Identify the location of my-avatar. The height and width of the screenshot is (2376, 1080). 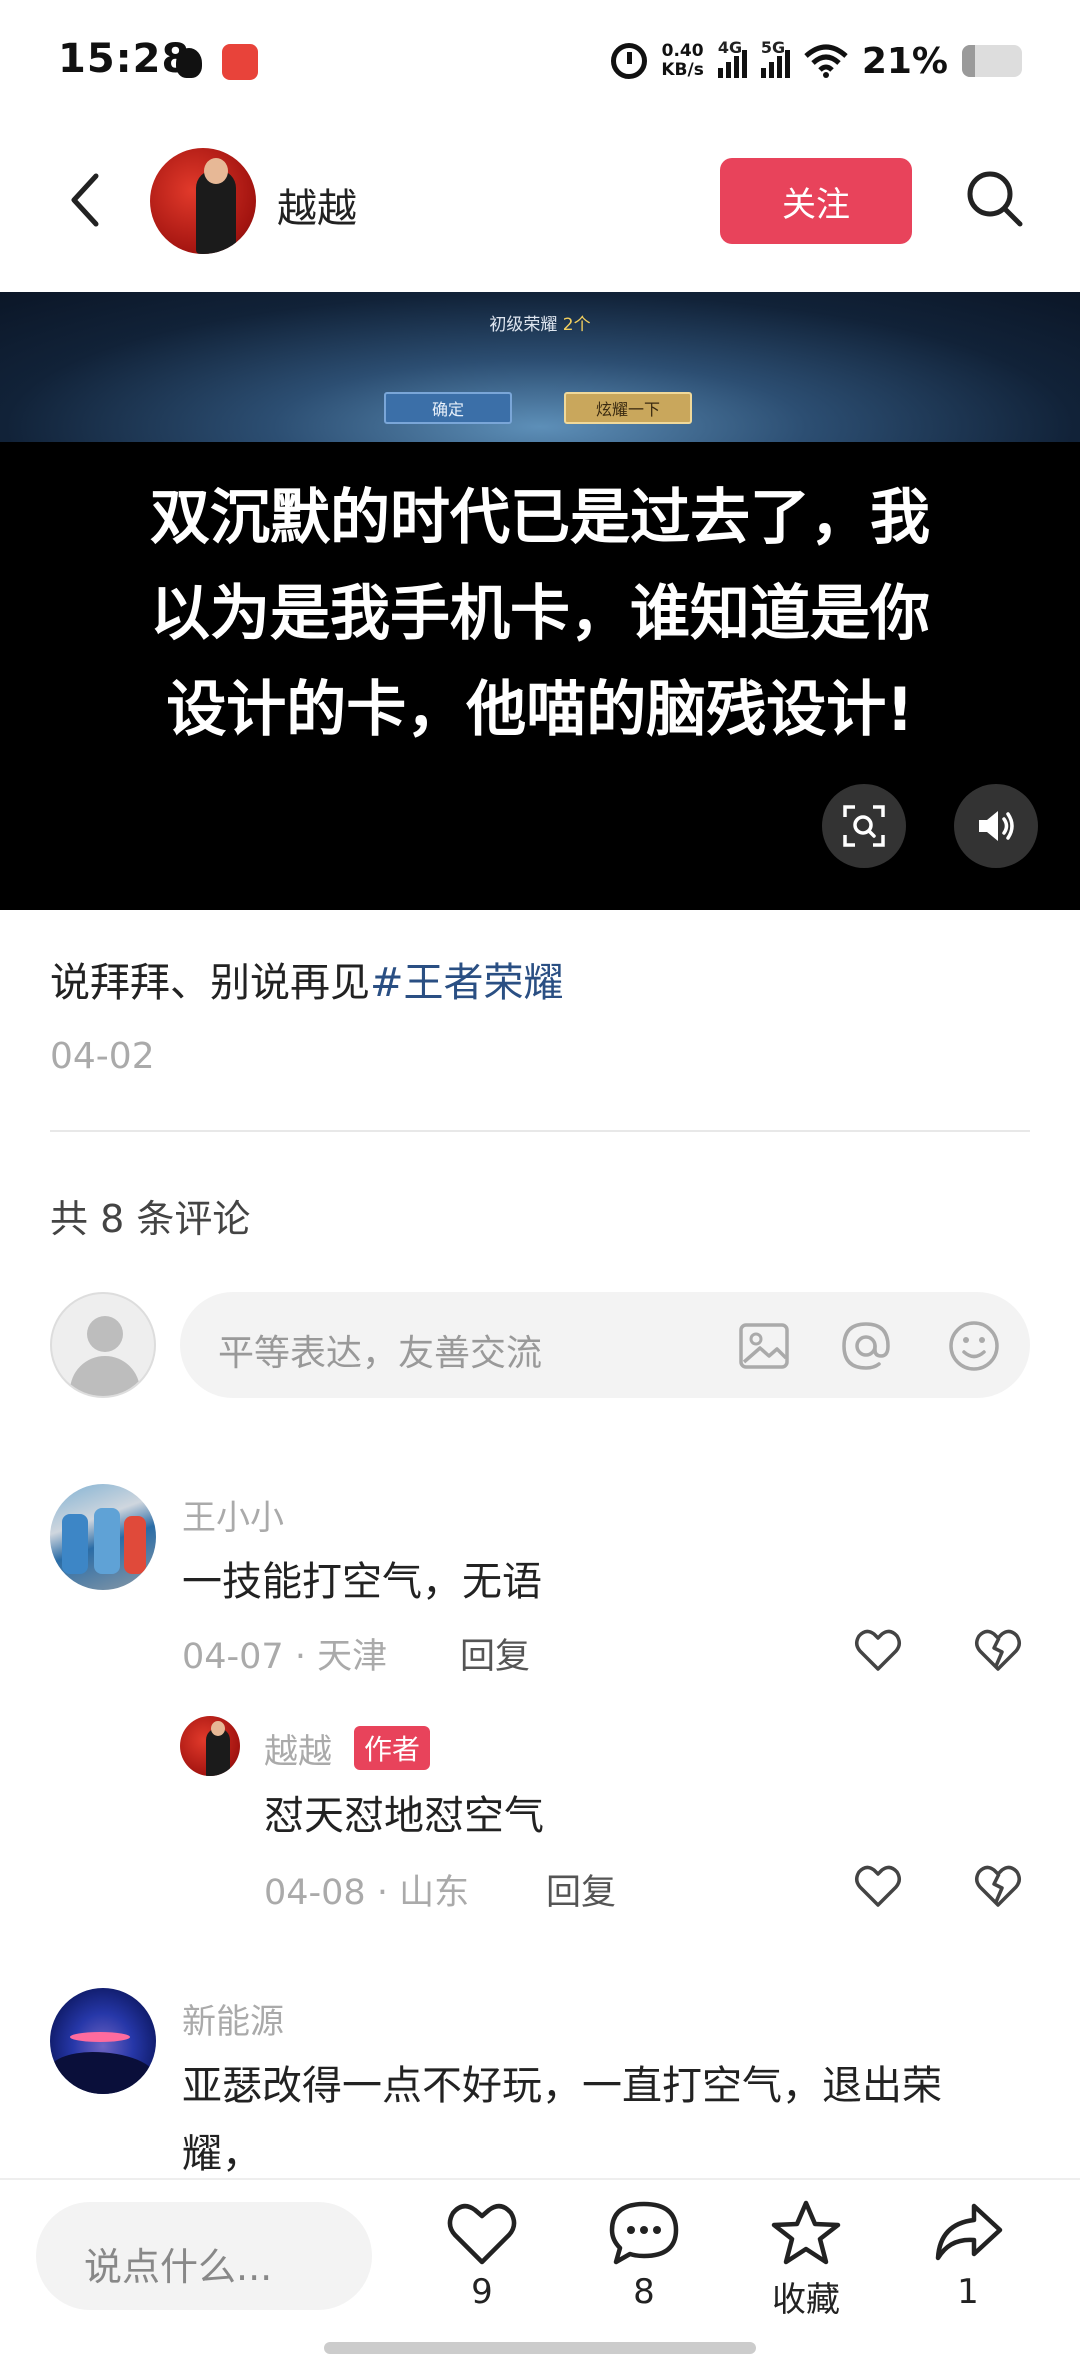
(103, 1345).